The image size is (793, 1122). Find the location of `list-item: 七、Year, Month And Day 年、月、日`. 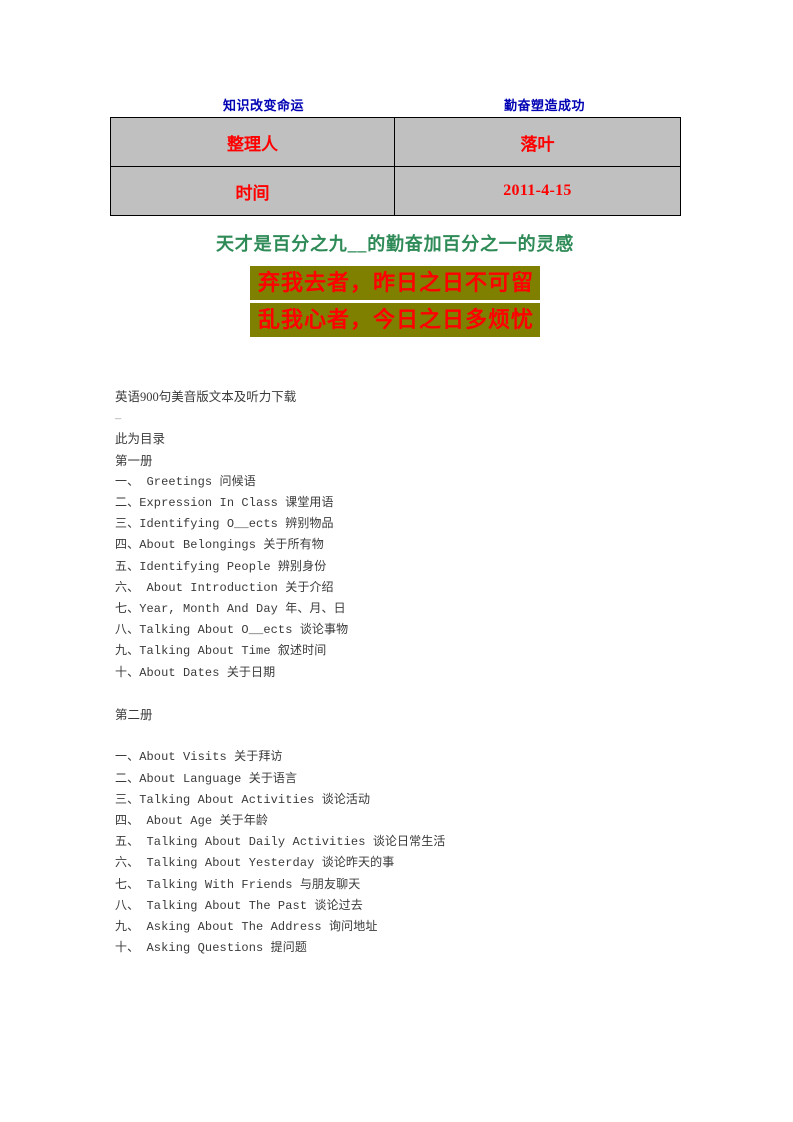

list-item: 七、Year, Month And Day 年、月、日 is located at coordinates (230, 609).